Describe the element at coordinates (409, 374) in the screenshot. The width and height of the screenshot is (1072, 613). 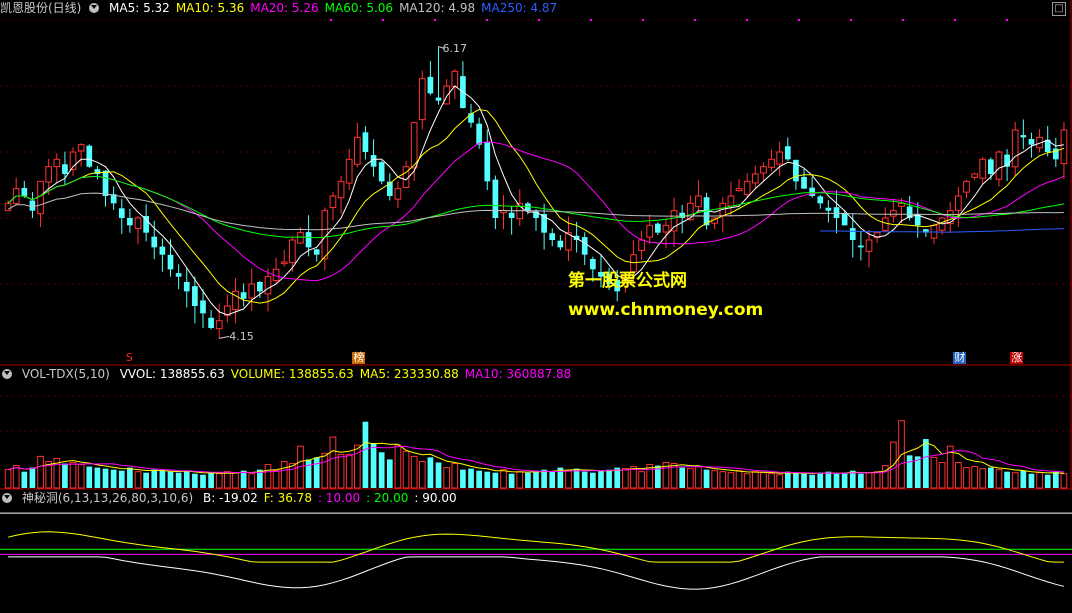
I see `vol-legend-item-2: MA5: 233330.88` at that location.